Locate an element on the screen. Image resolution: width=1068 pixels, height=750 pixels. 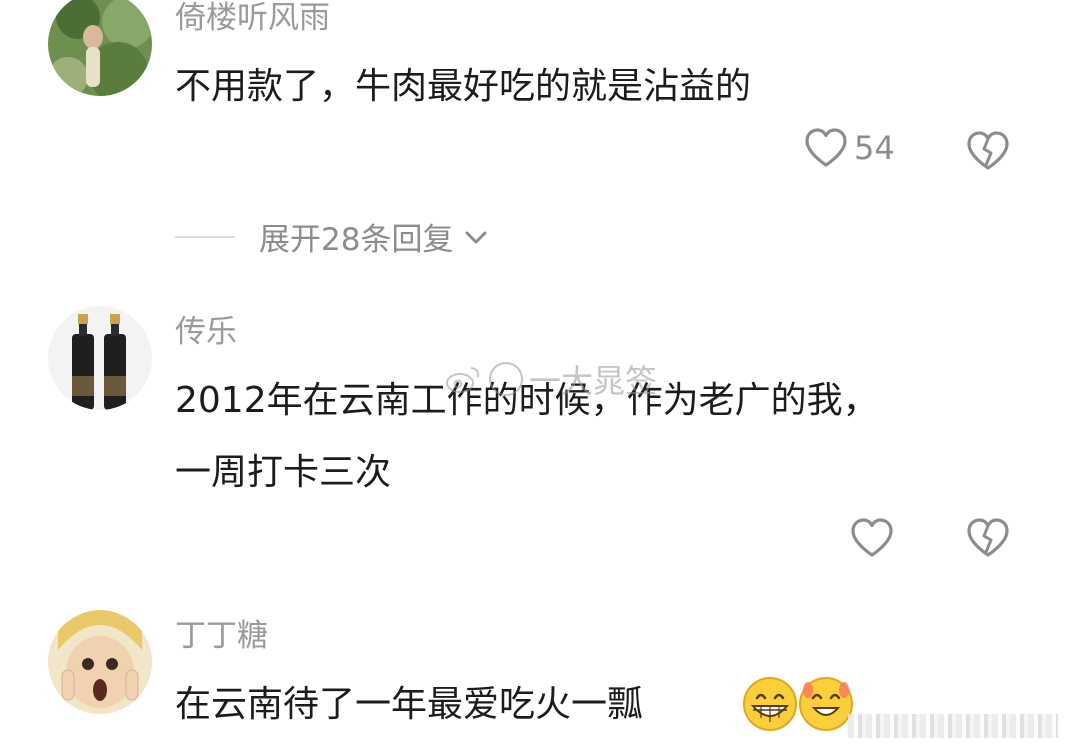
comment-text: 不用款了，牛肉最好吃的就是沾益的 is located at coordinates (463, 86).